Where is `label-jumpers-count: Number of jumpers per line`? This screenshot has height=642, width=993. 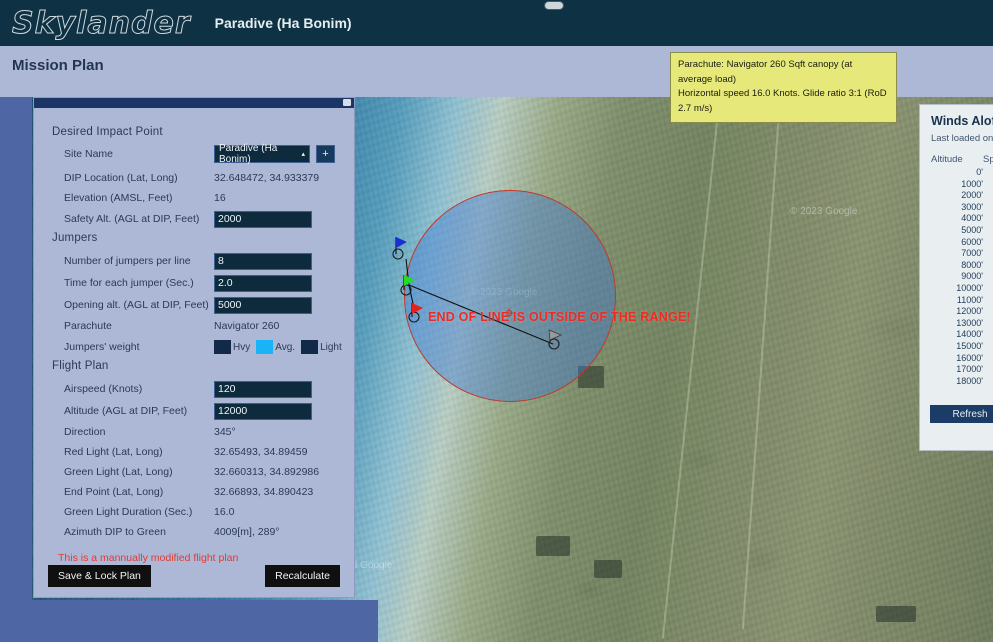 label-jumpers-count: Number of jumpers per line is located at coordinates (127, 261).